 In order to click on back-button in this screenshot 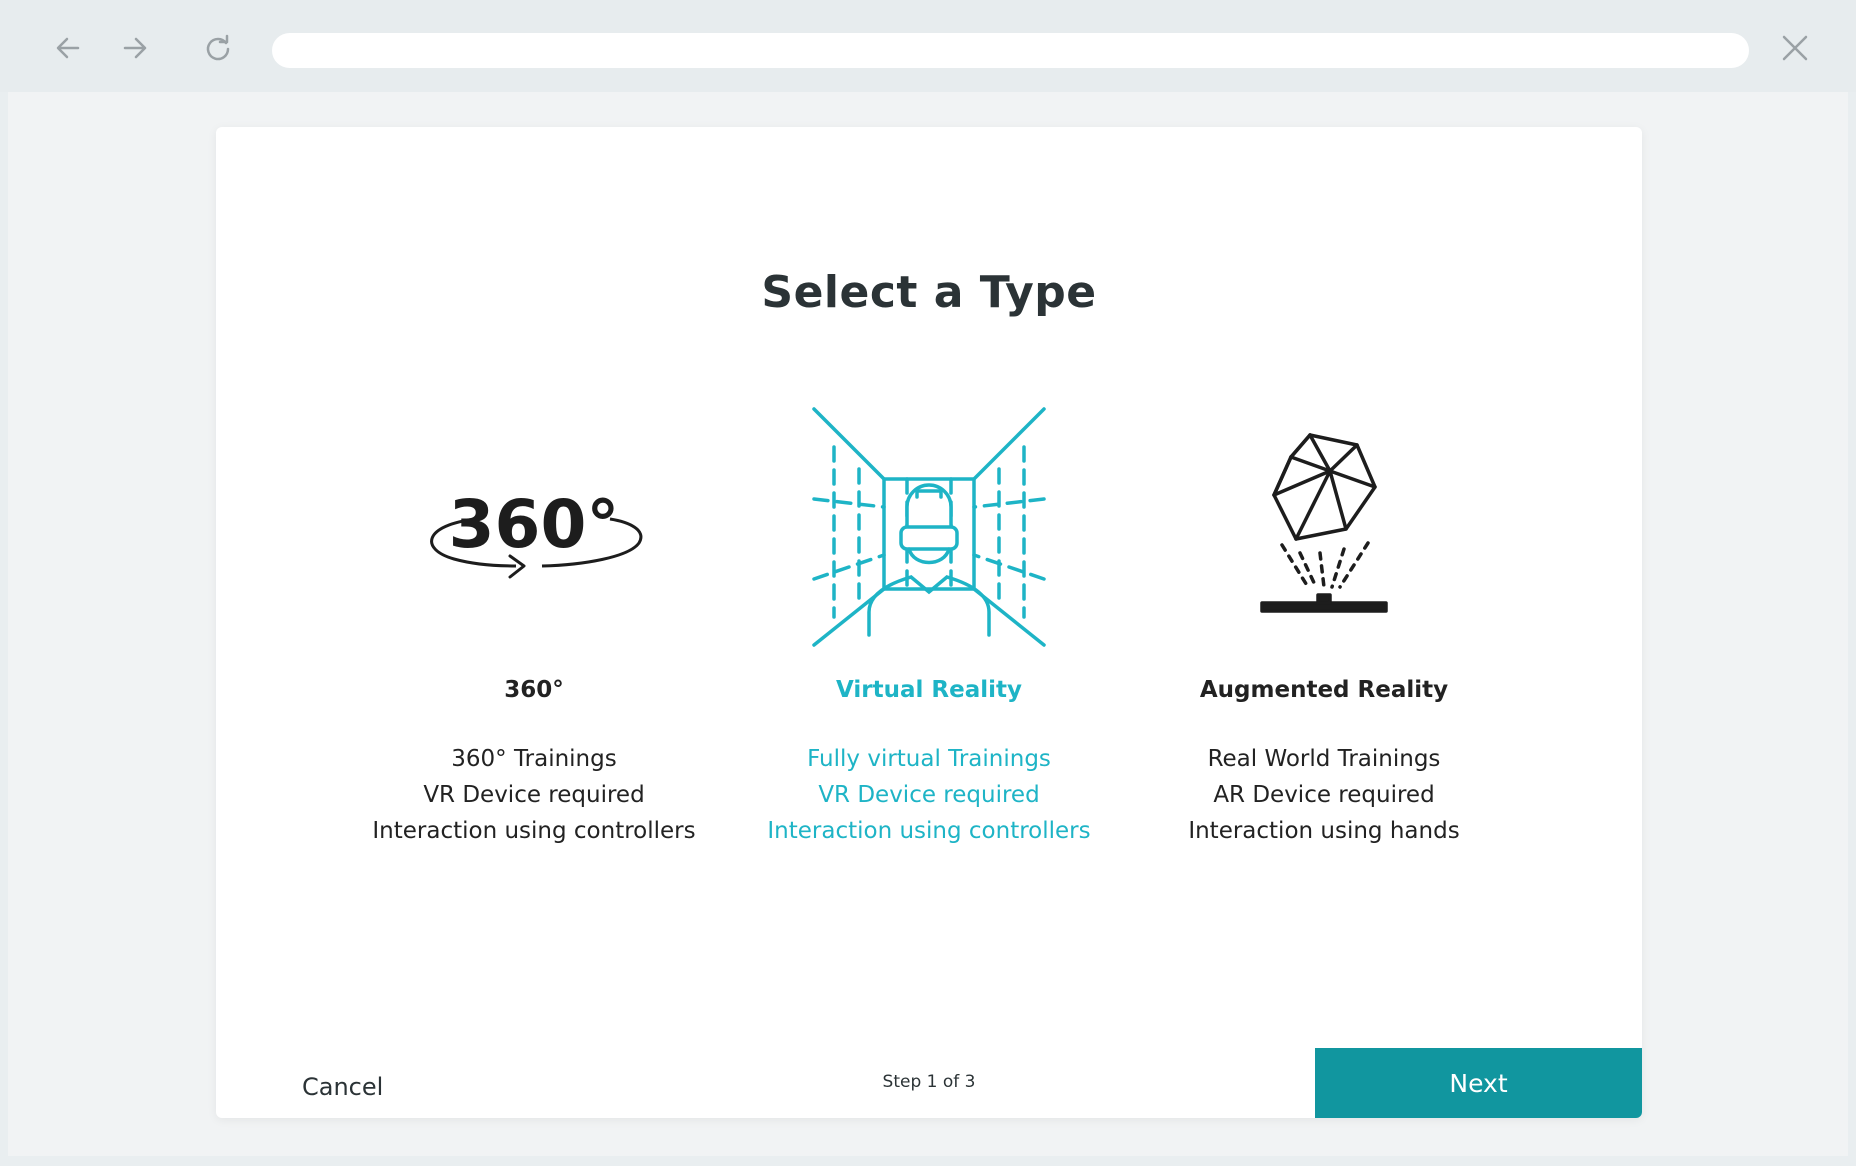, I will do `click(68, 48)`.